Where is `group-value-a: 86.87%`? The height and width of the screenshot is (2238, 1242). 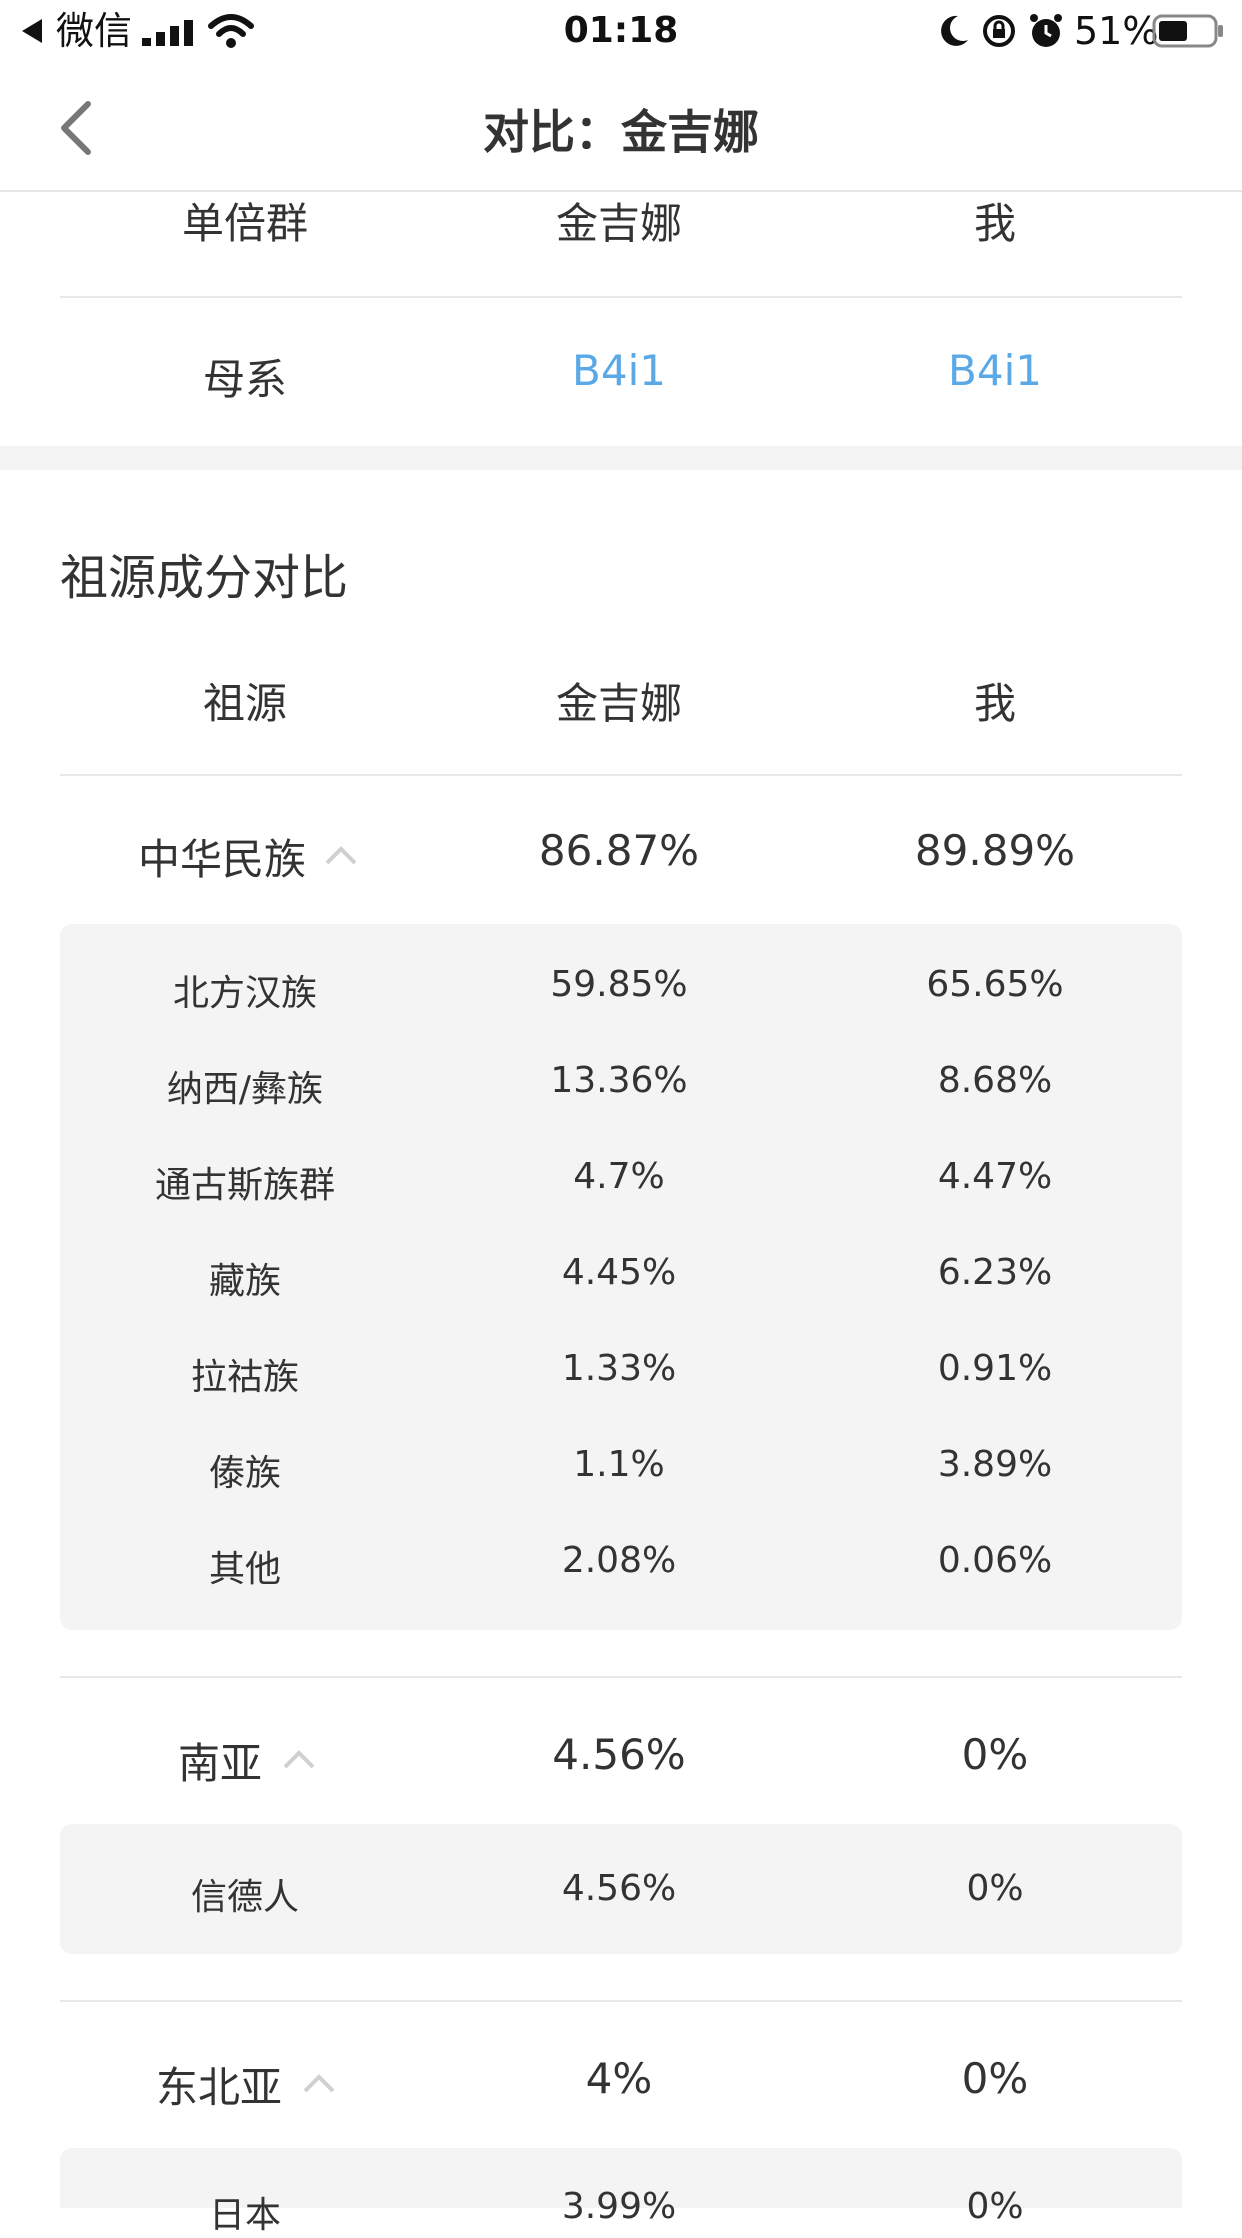 group-value-a: 86.87% is located at coordinates (619, 850).